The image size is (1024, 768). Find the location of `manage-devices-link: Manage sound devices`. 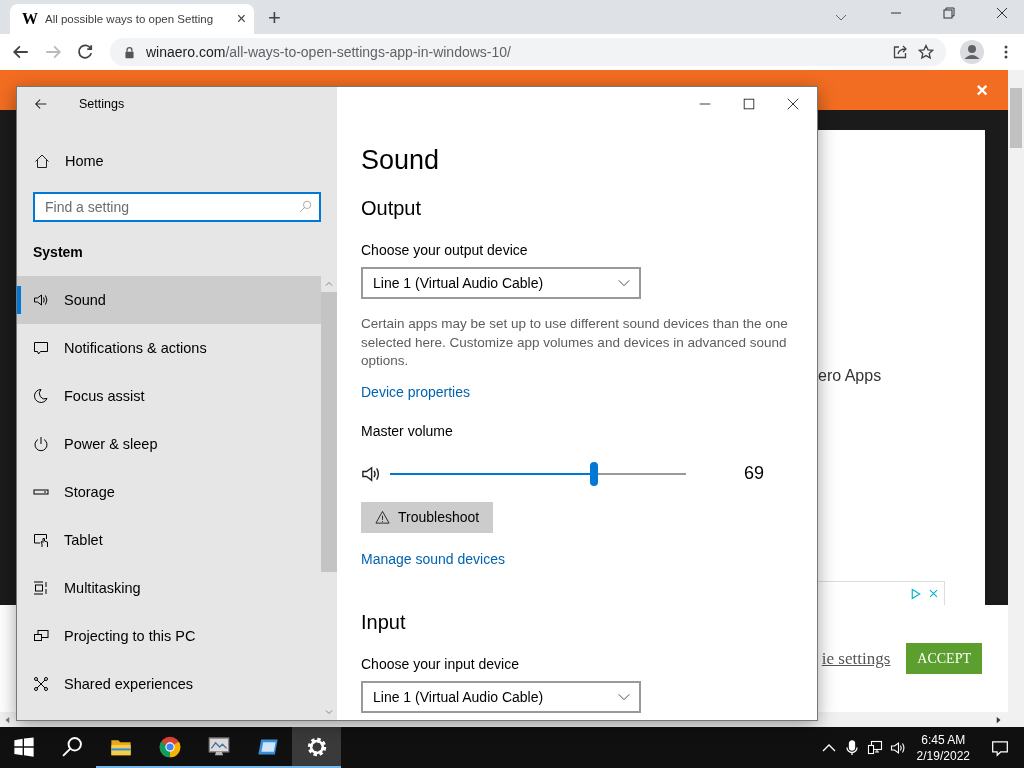

manage-devices-link: Manage sound devices is located at coordinates (433, 558).